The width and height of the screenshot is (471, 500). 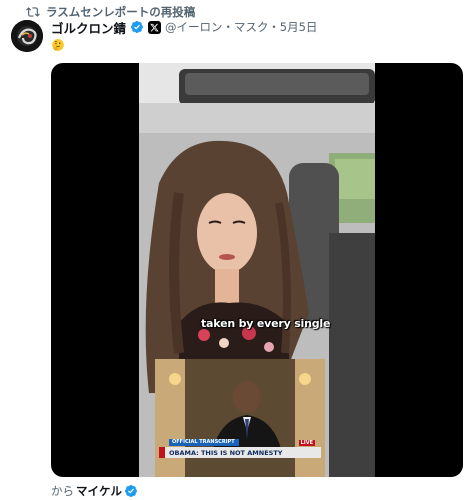 I want to click on author-name: ゴルクロン錆, so click(x=88, y=27).